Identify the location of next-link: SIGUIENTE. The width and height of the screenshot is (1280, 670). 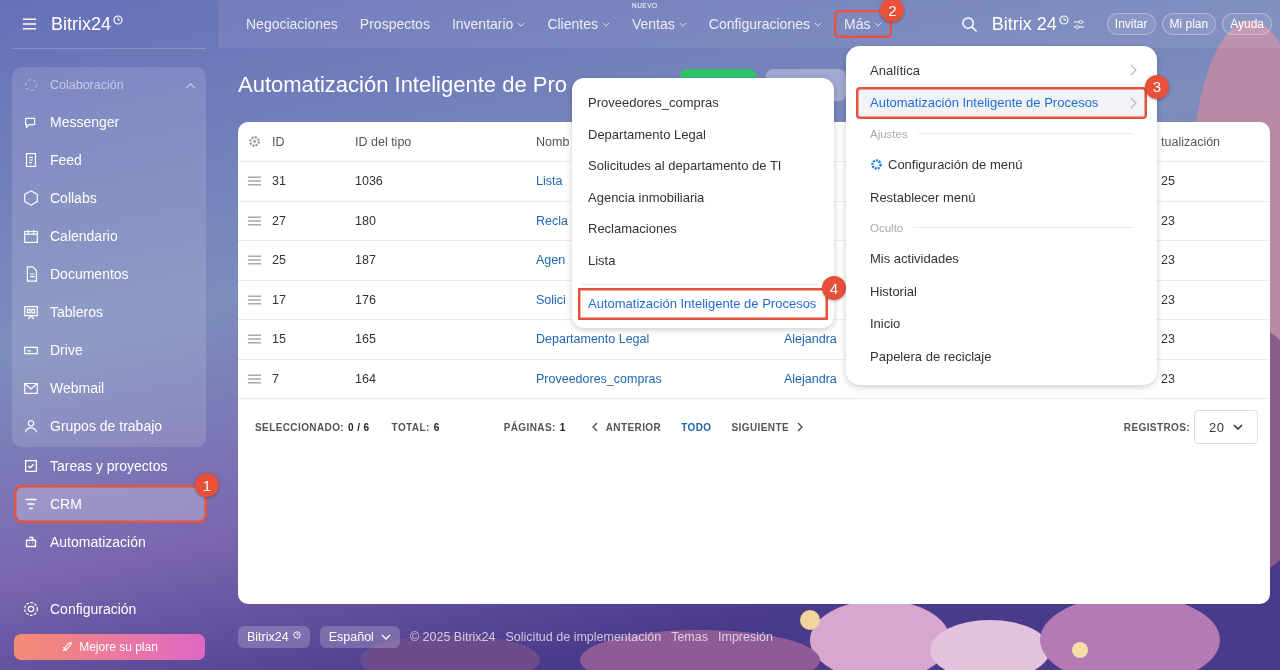
(769, 427).